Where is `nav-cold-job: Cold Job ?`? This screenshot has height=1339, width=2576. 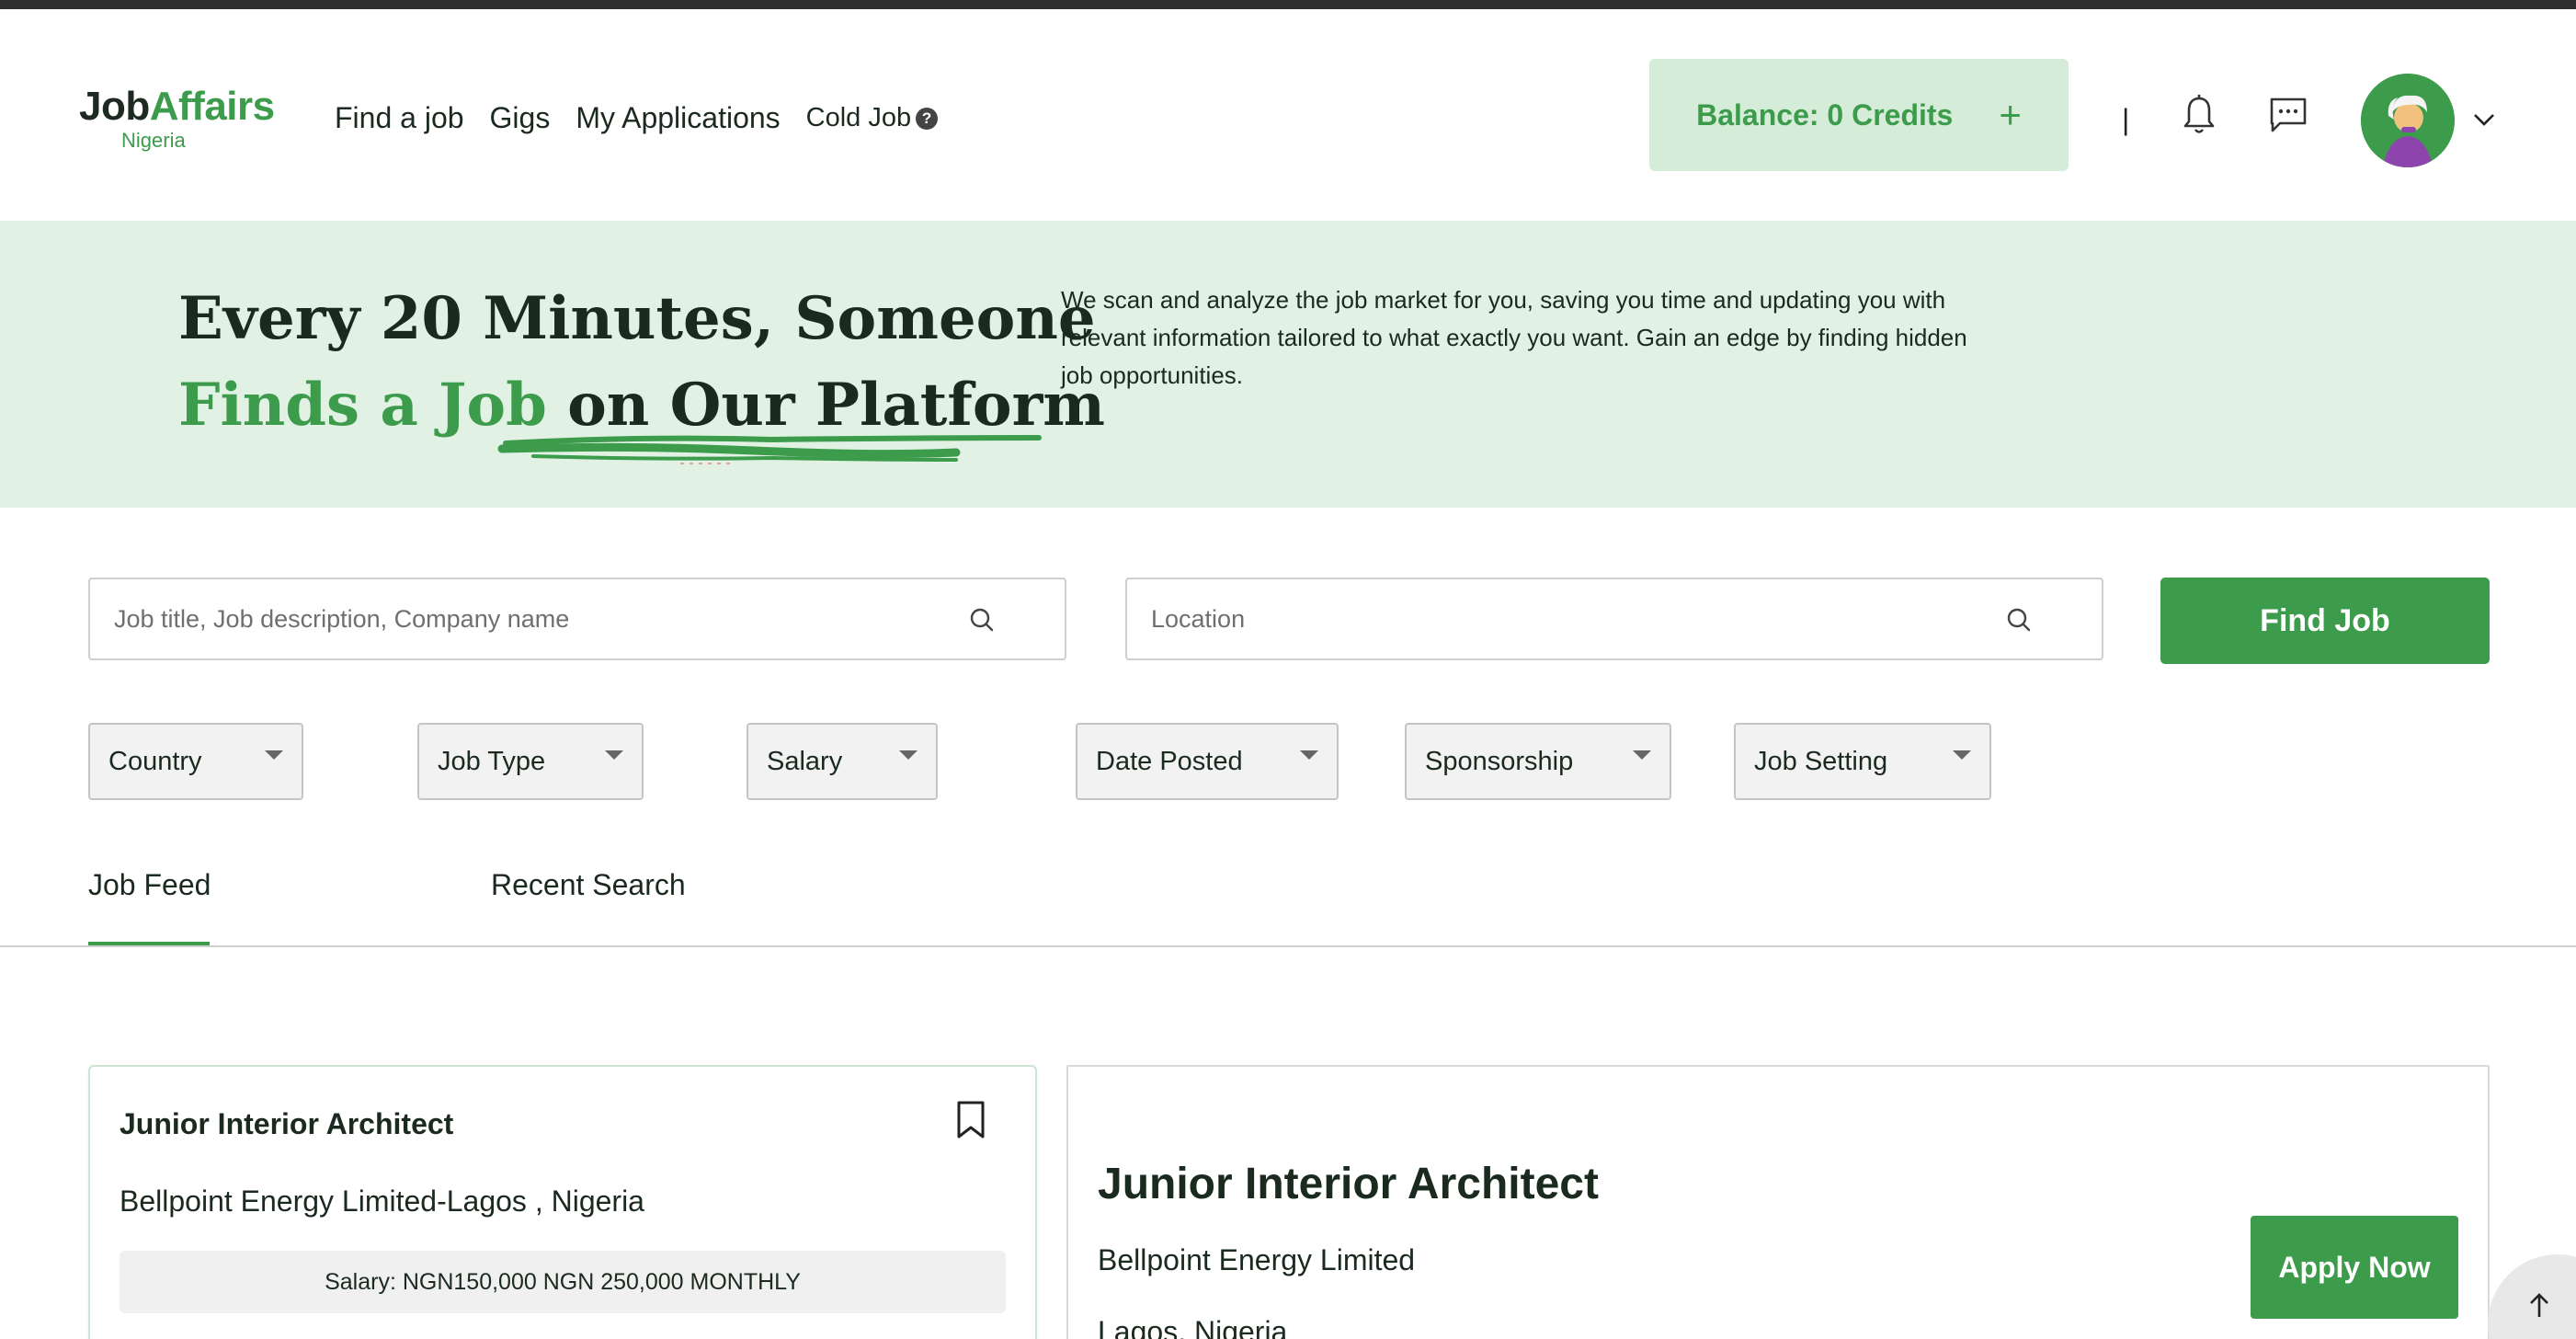 nav-cold-job: Cold Job ? is located at coordinates (872, 118).